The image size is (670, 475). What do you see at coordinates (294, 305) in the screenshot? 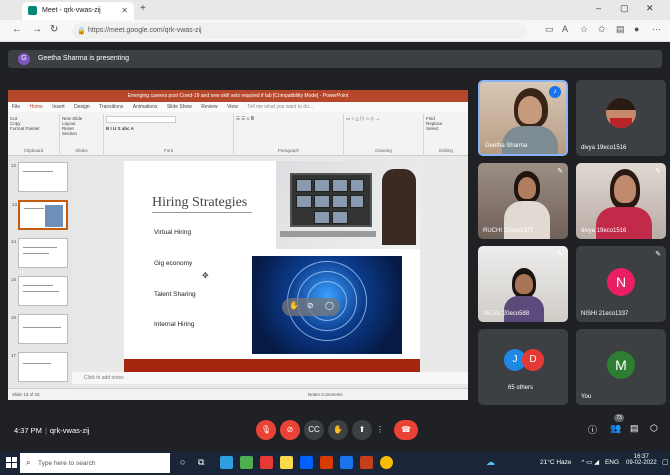
I see `pin-icon: ✋` at bounding box center [294, 305].